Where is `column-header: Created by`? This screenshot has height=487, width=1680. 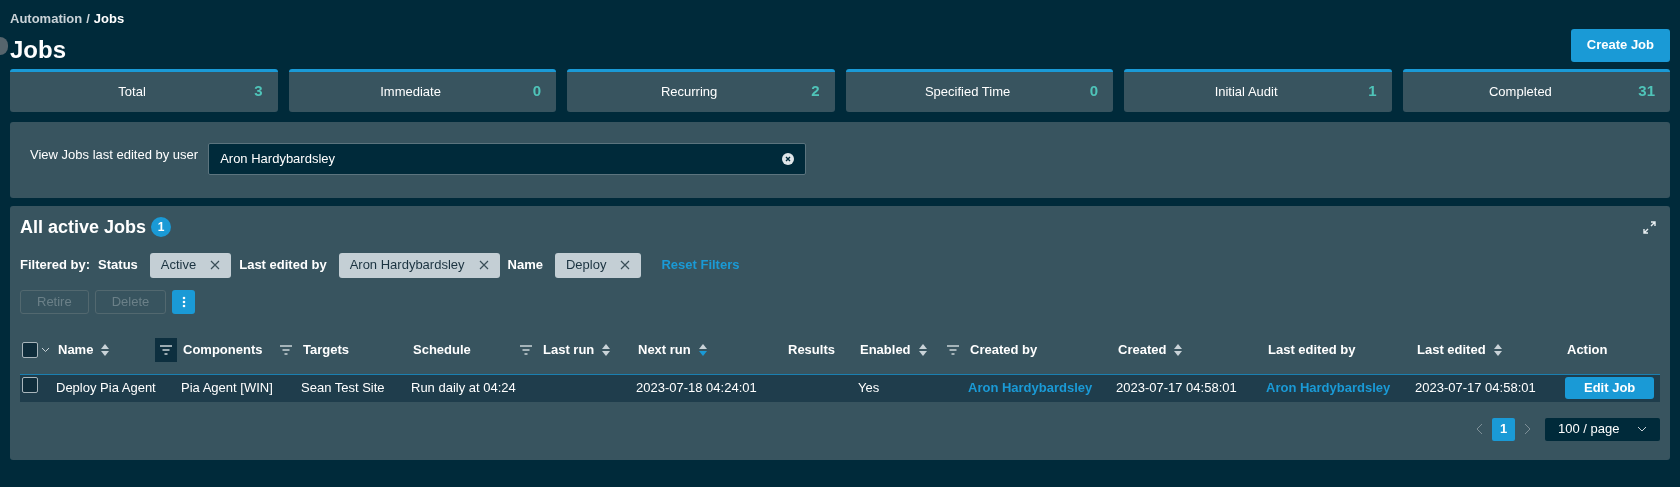 column-header: Created by is located at coordinates (1004, 350).